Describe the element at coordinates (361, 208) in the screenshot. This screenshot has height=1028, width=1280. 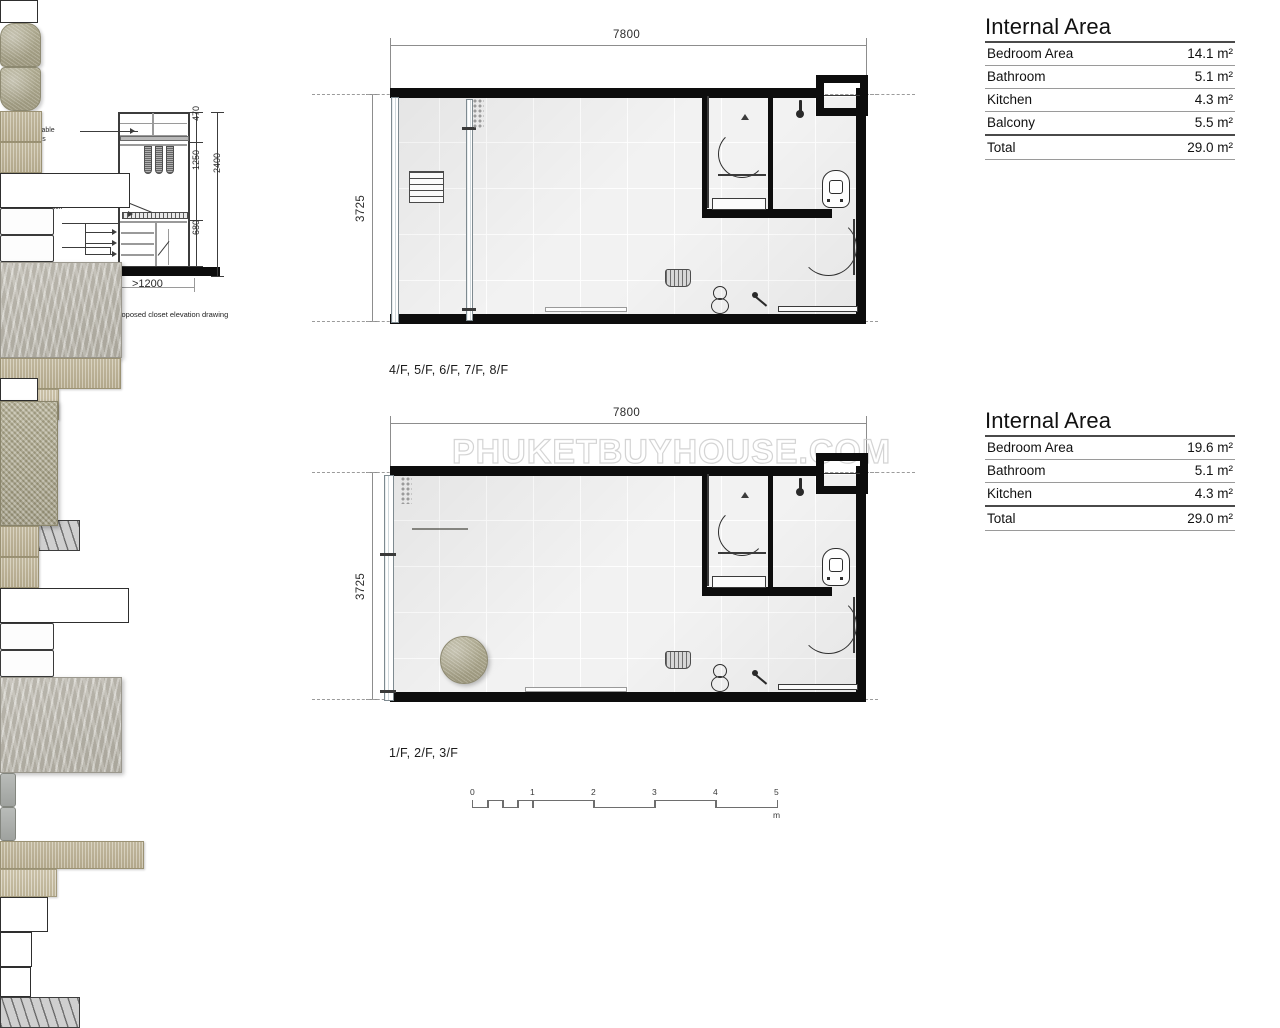
I see `upper-dim-depth-text: 3725` at that location.